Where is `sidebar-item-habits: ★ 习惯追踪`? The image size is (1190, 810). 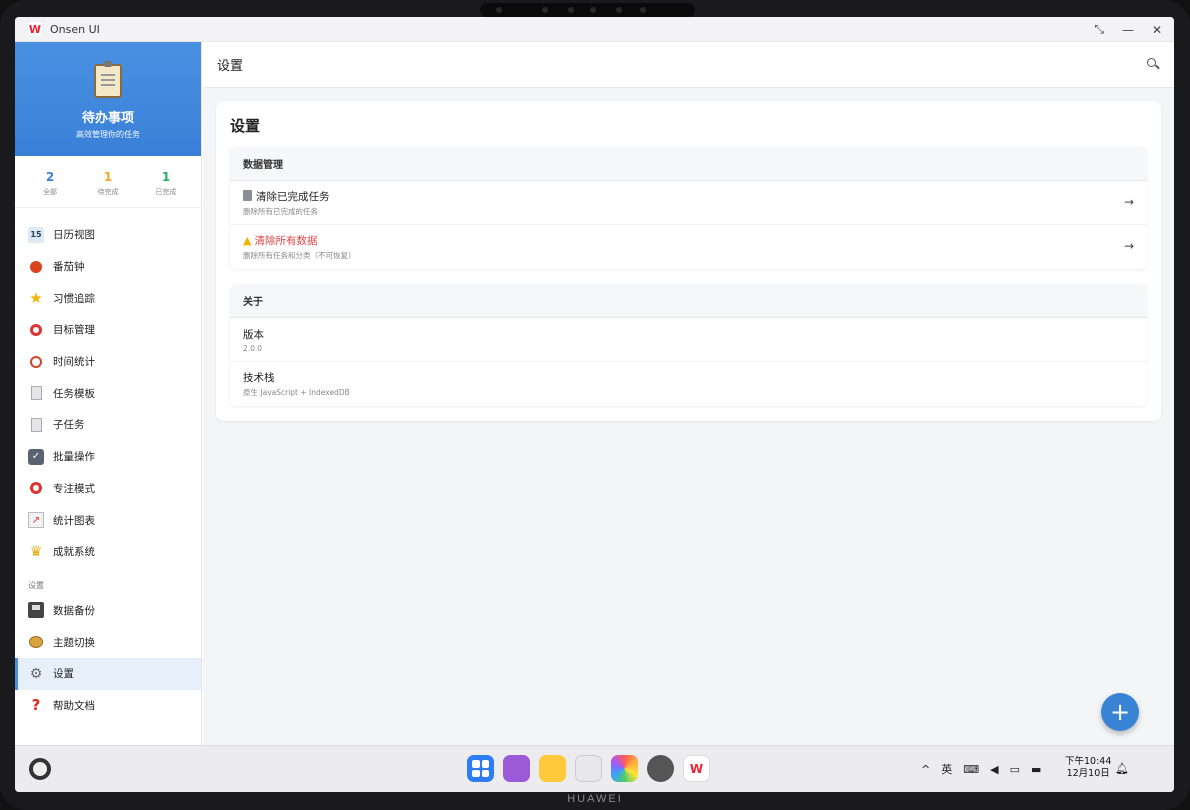 sidebar-item-habits: ★ 习惯追踪 is located at coordinates (108, 298).